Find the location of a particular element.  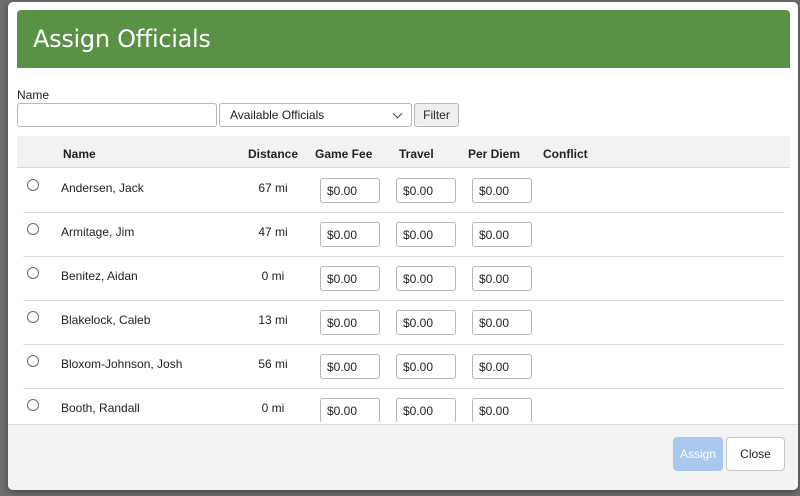

modal-header: Assign Officials is located at coordinates (403, 39).